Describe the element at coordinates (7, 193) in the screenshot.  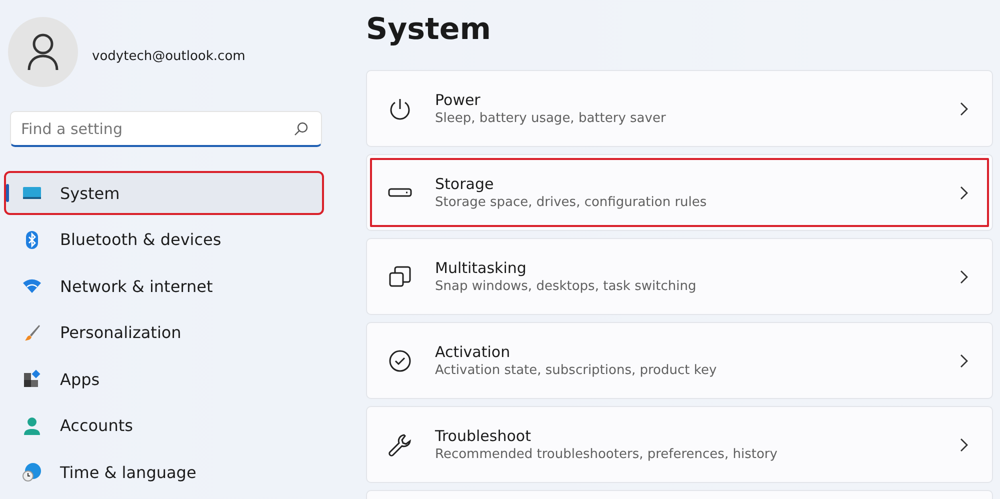
I see `selection-indicator` at that location.